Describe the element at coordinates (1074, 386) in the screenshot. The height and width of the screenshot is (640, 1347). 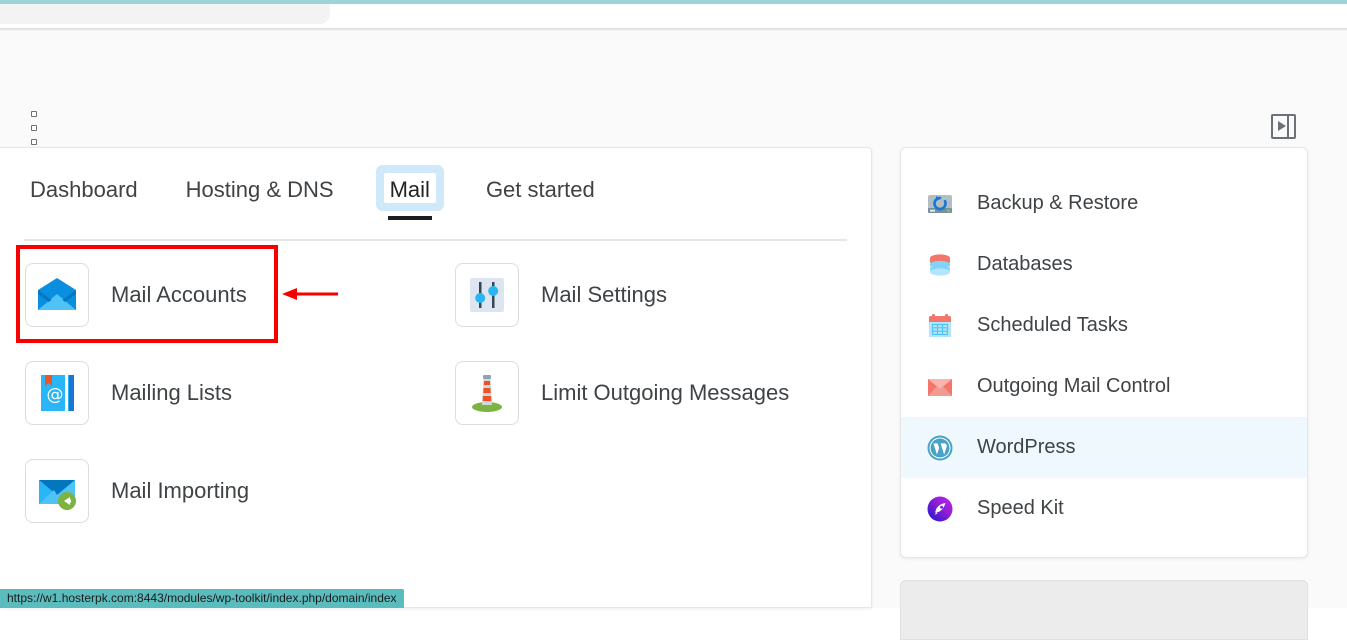
I see `sidebar-item-label: Outgoing Mail Control` at that location.